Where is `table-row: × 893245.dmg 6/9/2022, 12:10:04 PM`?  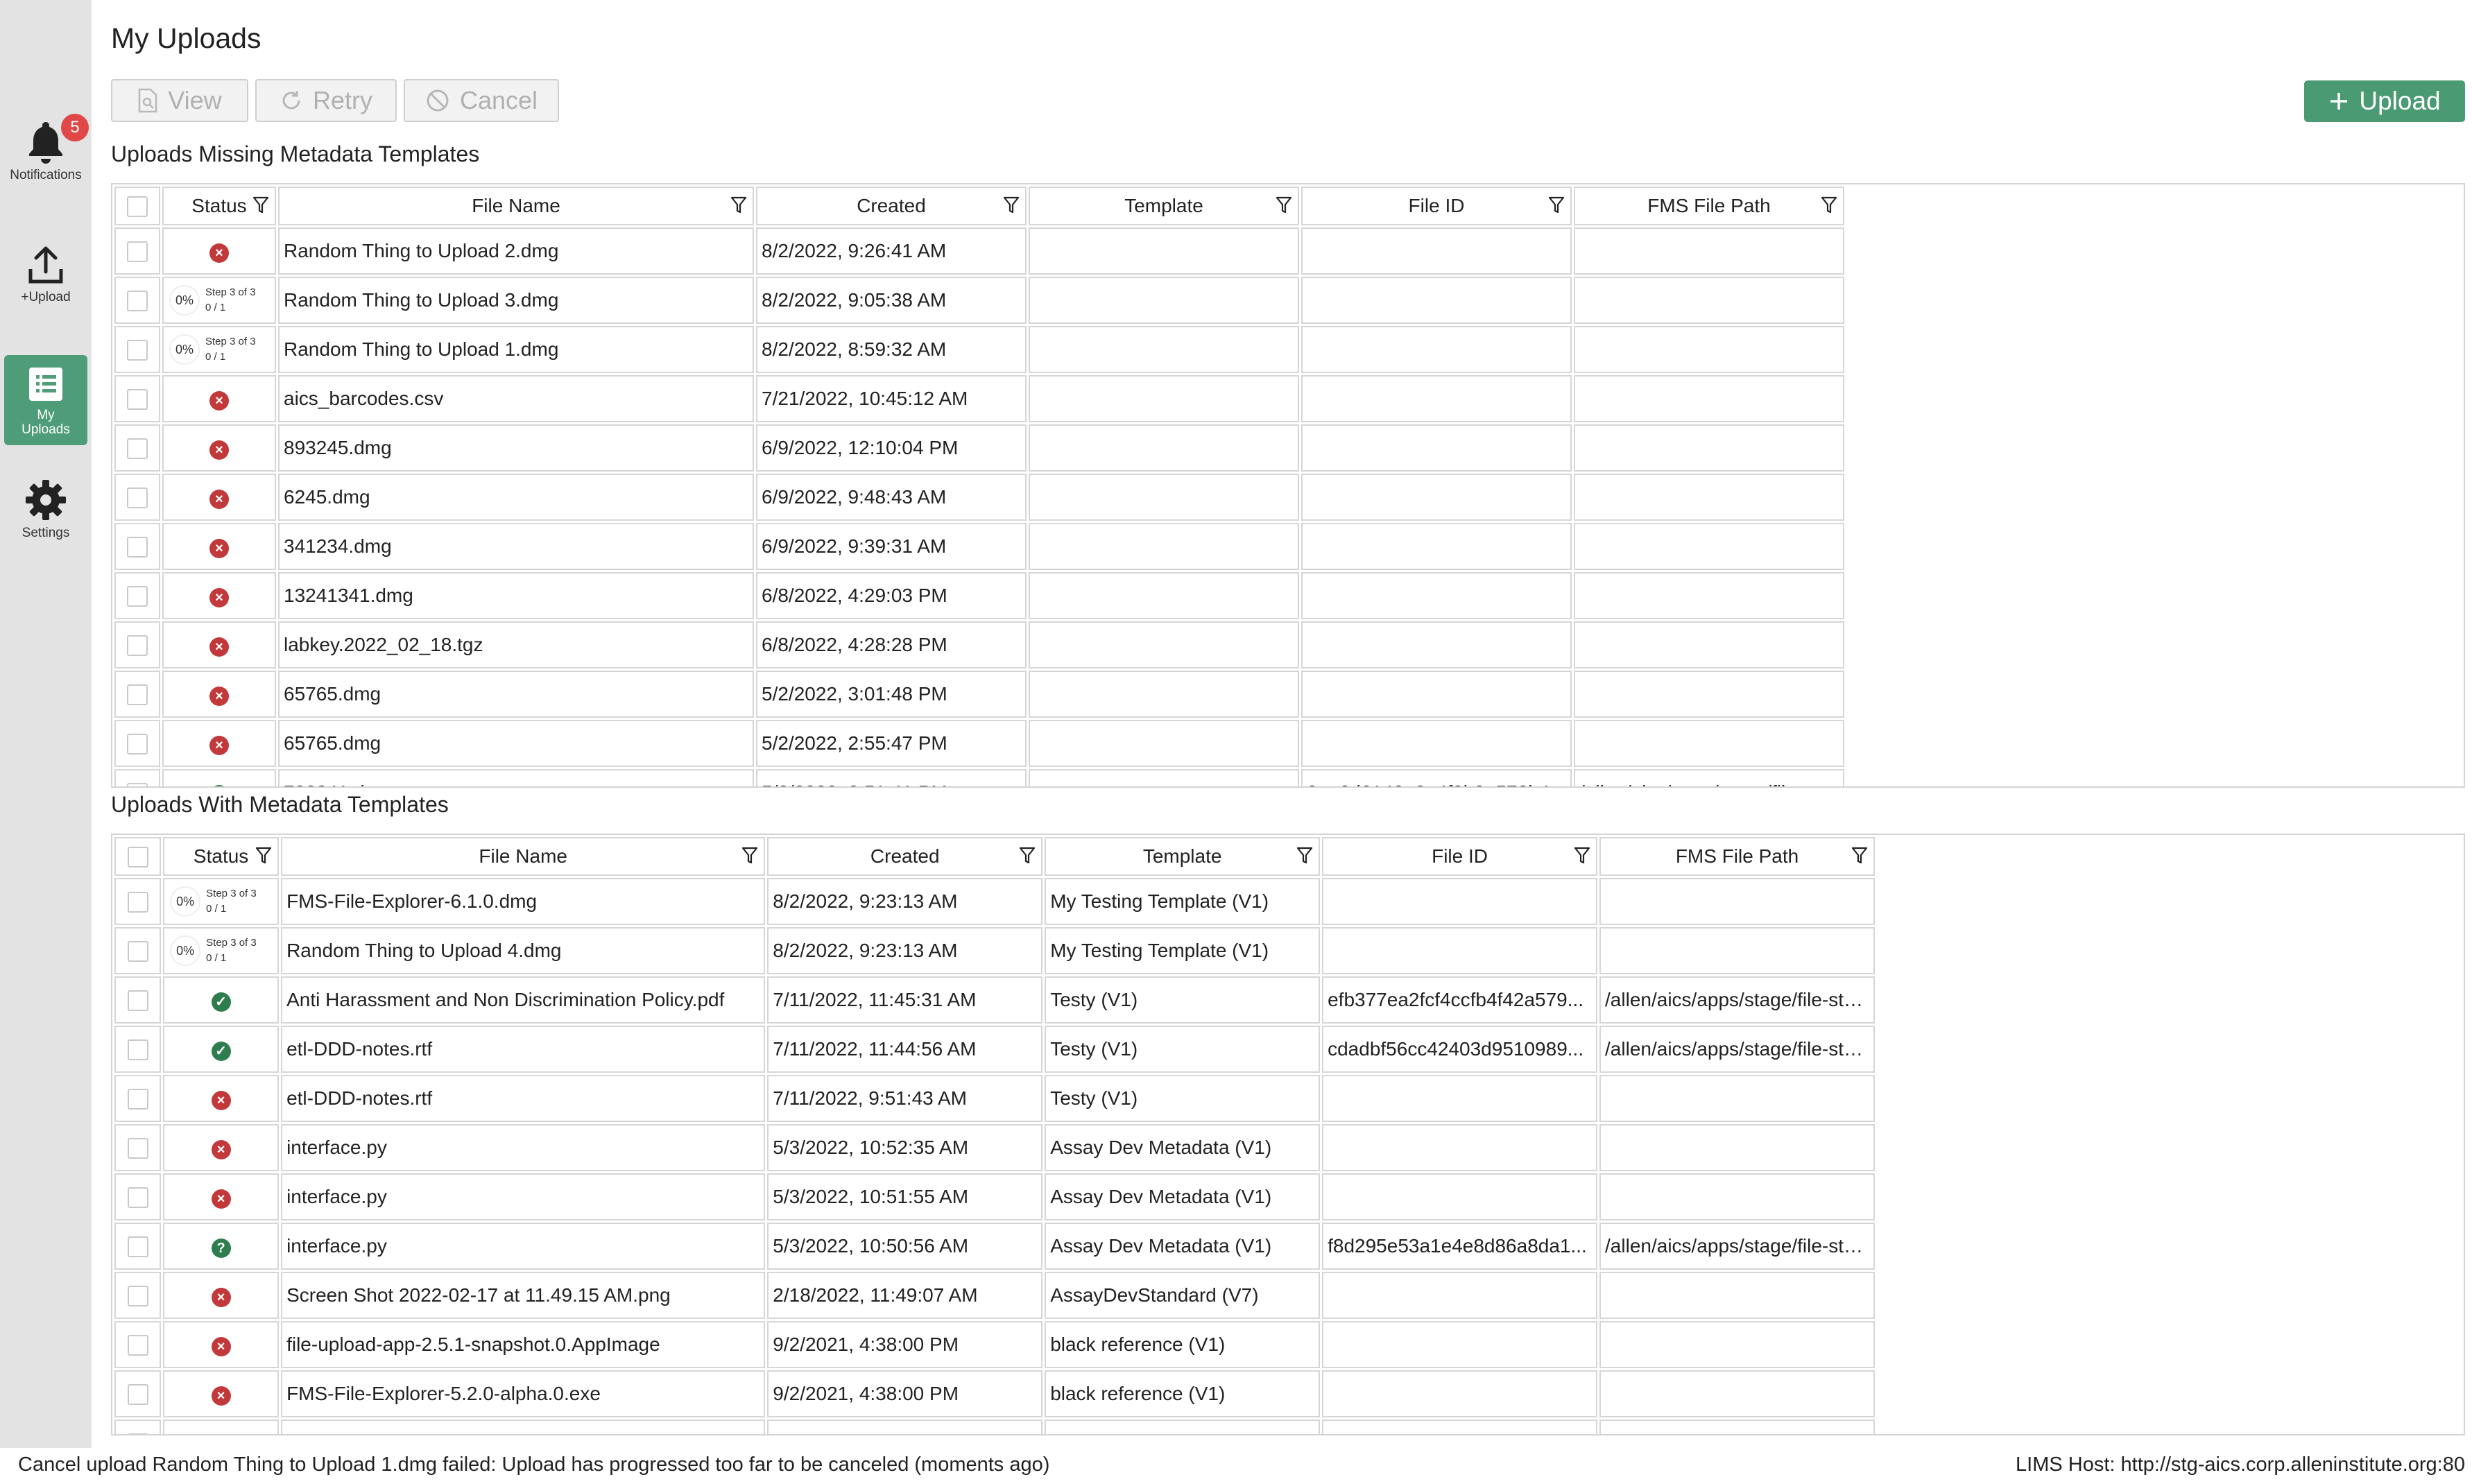 table-row: × 893245.dmg 6/9/2022, 12:10:04 PM is located at coordinates (994, 448).